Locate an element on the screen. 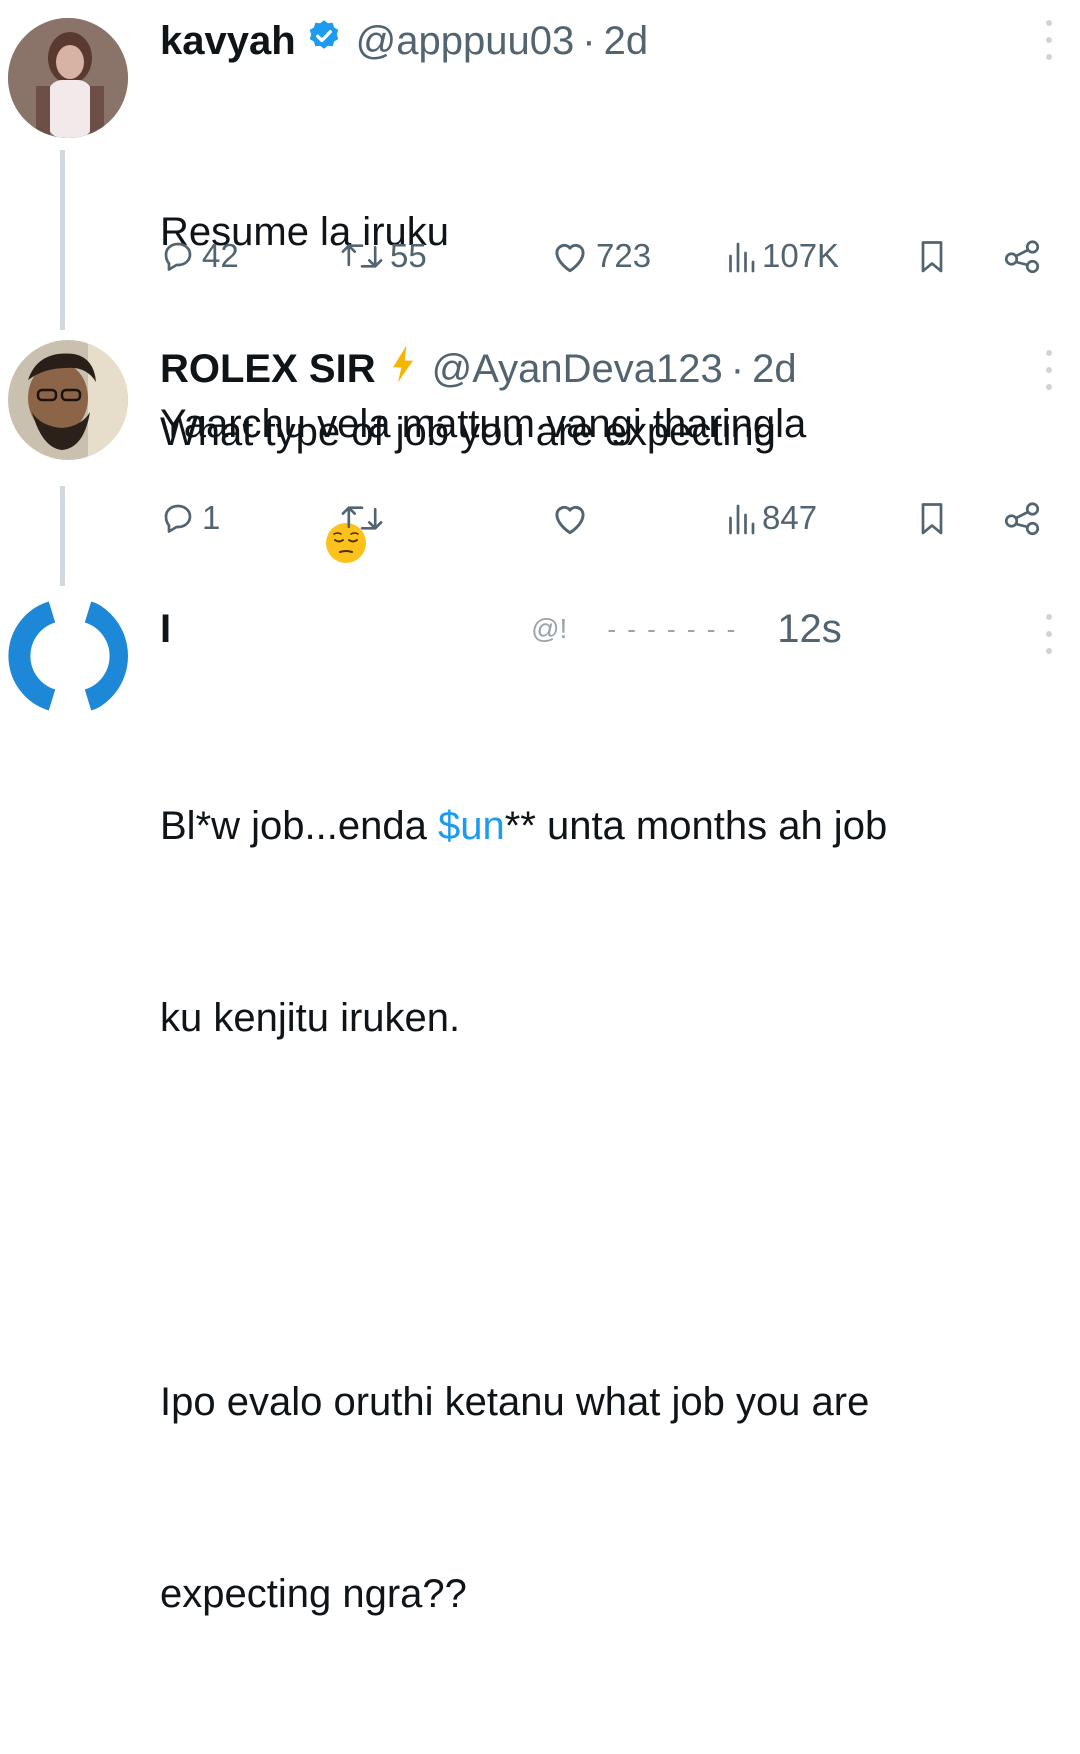  retweet-button: 55 is located at coordinates (383, 256).